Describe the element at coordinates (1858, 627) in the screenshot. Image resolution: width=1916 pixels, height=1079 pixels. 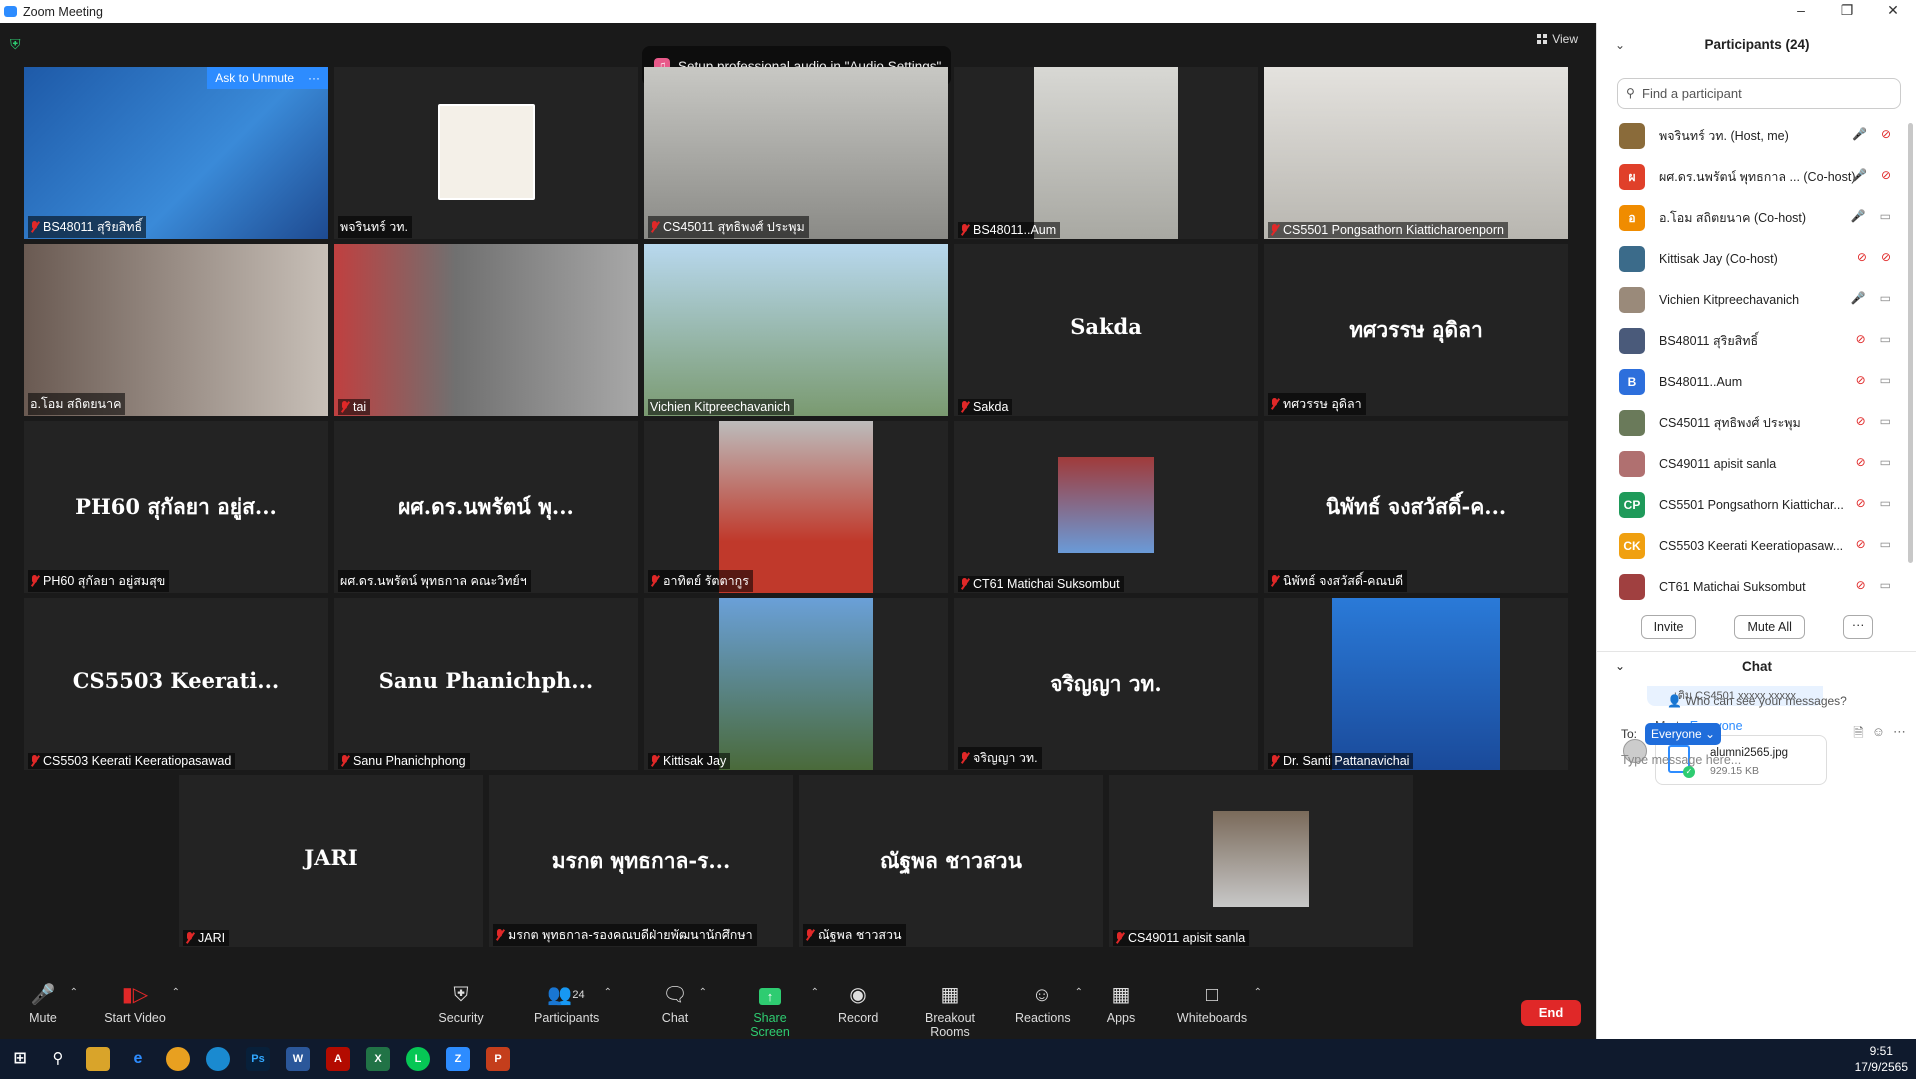
I see `more-options-button: ···` at that location.